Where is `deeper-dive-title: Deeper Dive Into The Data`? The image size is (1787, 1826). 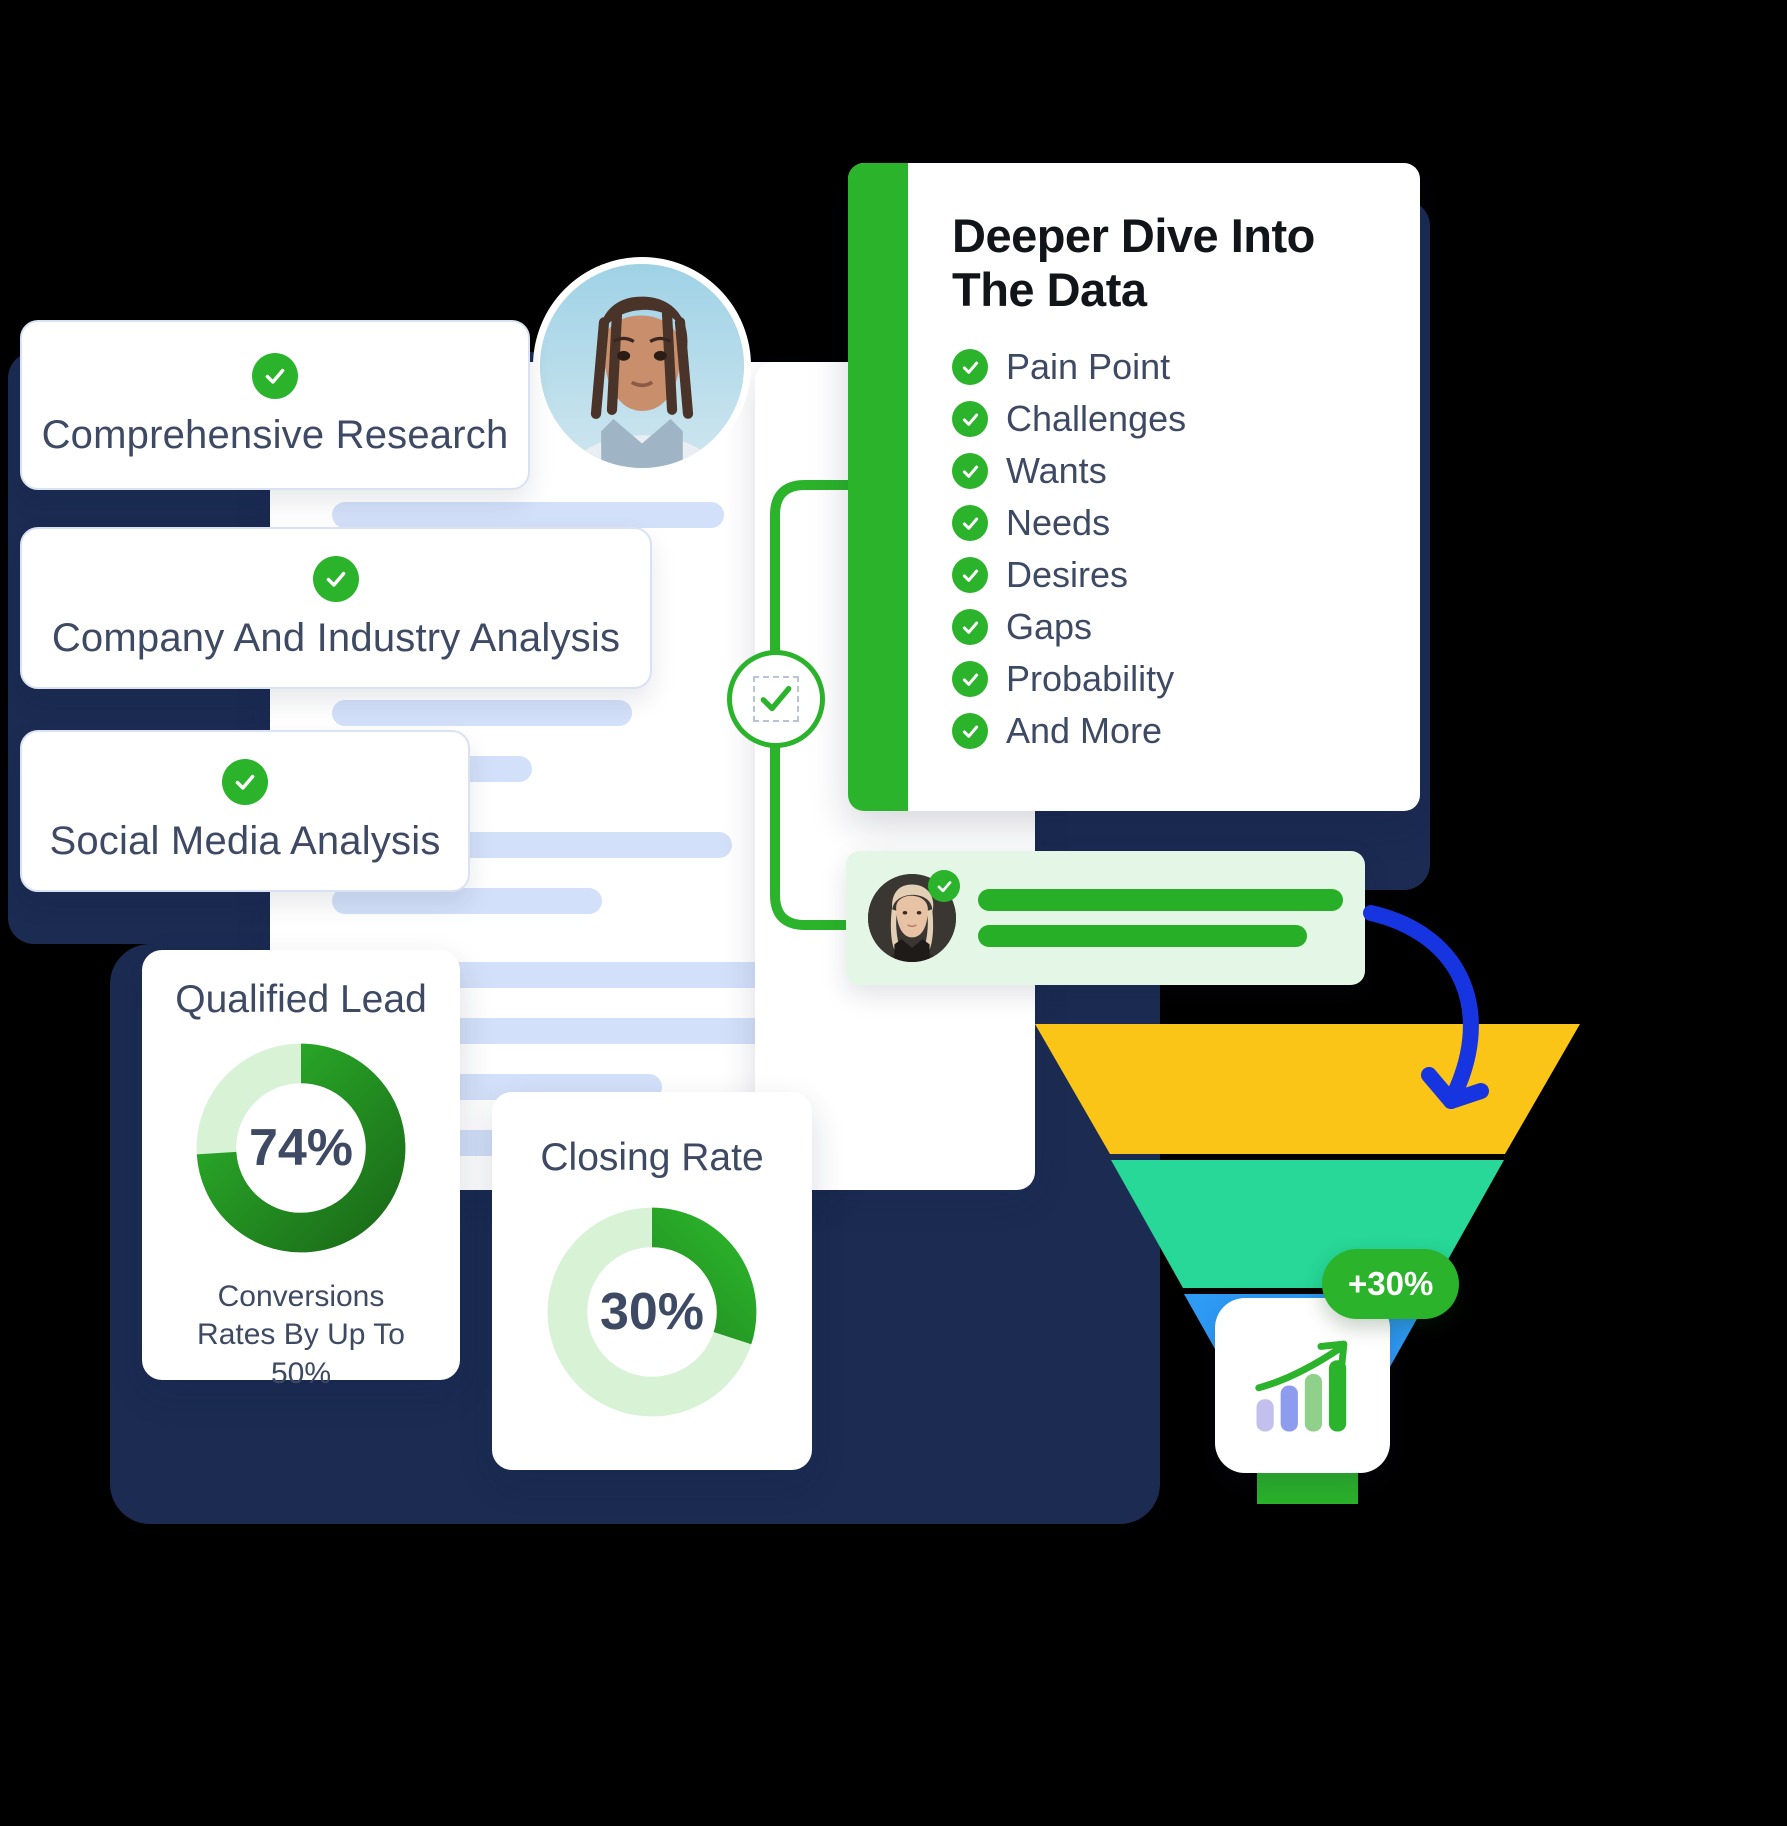
deeper-dive-title: Deeper Dive Into The Data is located at coordinates (1133, 263).